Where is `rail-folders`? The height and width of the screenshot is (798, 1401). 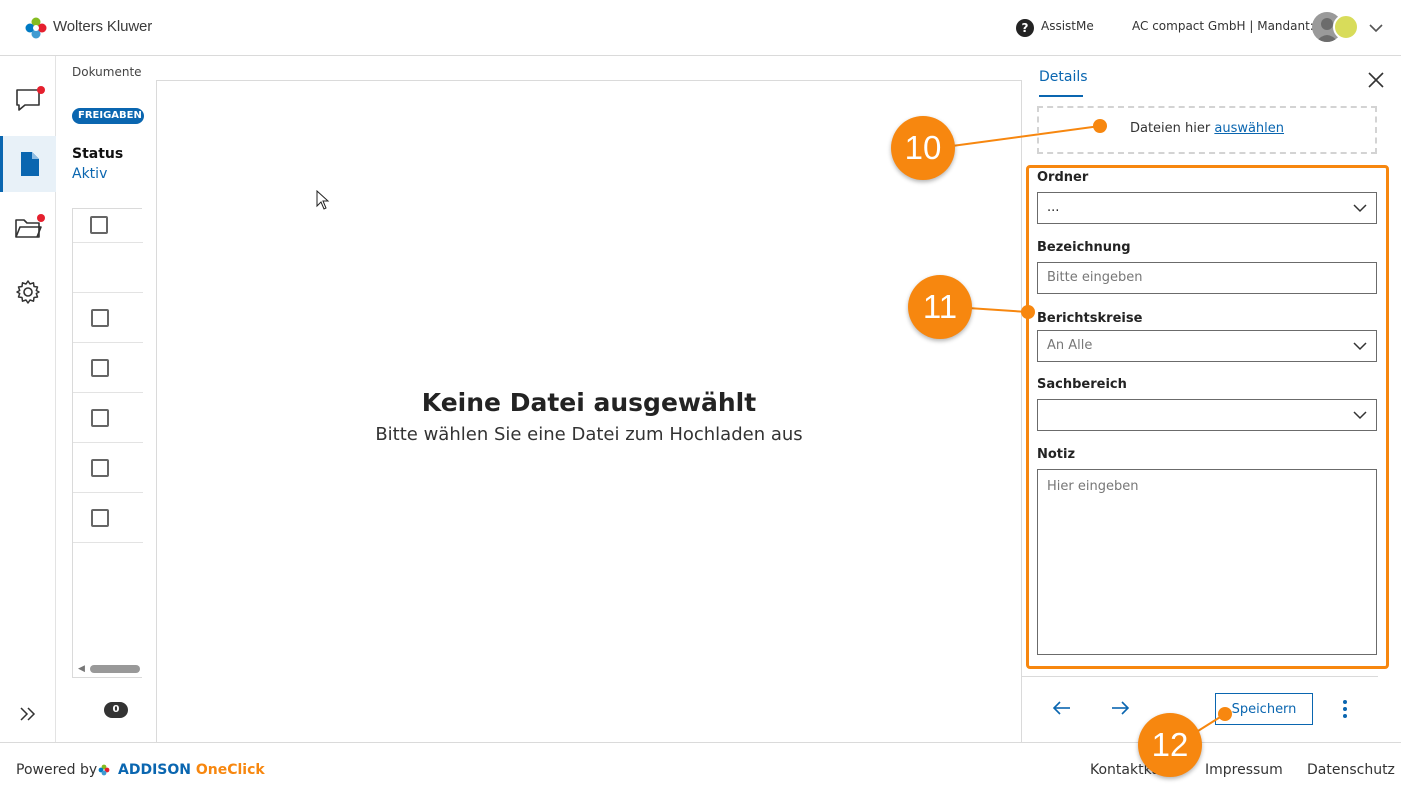
rail-folders is located at coordinates (28, 228).